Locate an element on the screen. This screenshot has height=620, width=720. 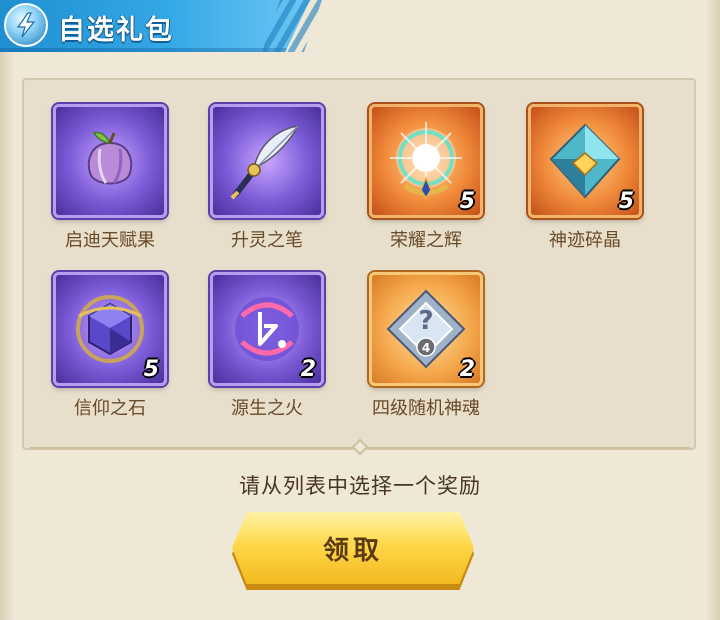
reward-label: 启迪天赋果 is located at coordinates (110, 240).